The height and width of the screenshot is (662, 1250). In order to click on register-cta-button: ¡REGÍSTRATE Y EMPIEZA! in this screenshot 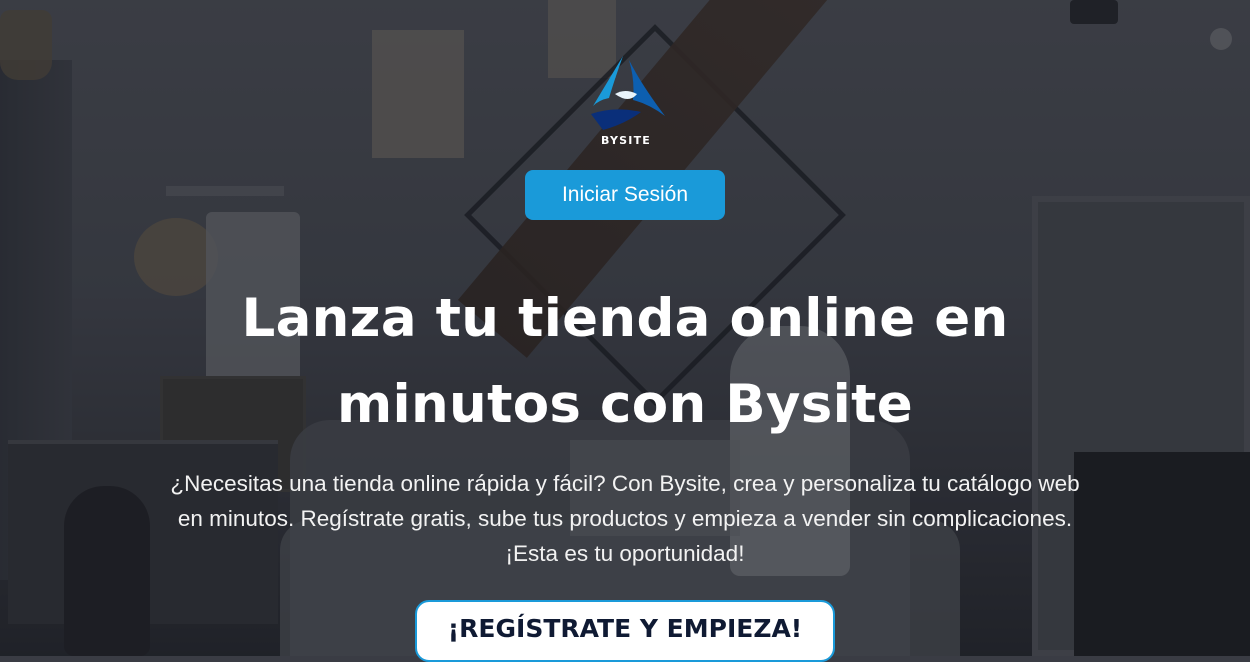, I will do `click(625, 631)`.